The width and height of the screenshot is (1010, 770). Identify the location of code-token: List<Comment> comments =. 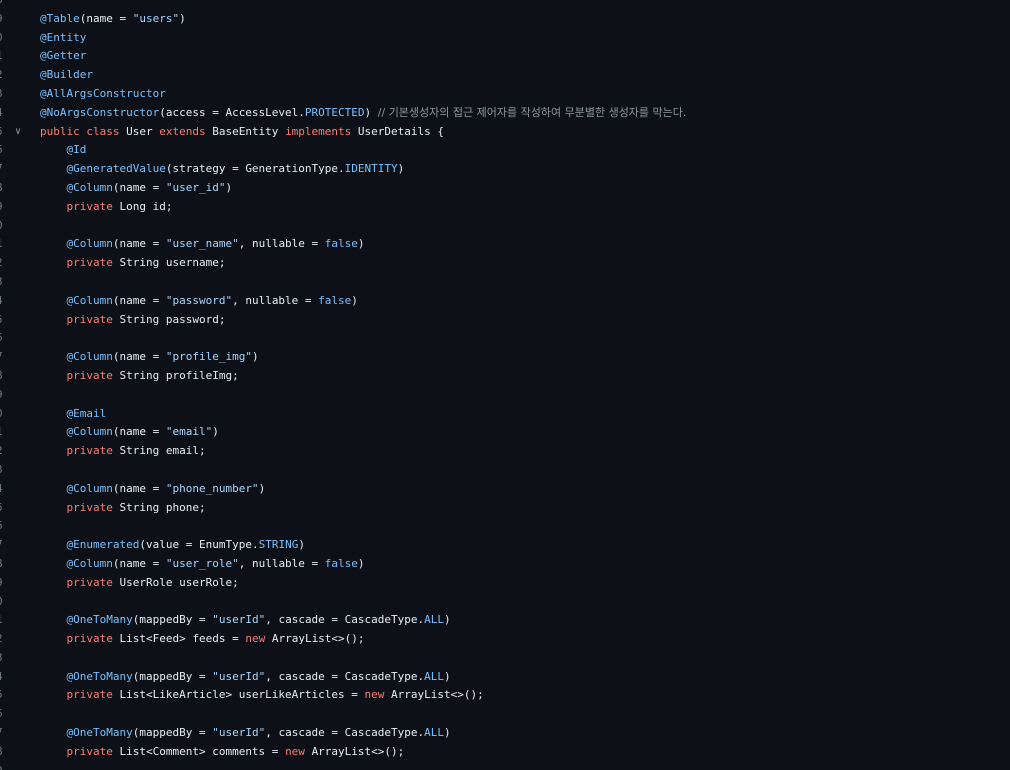
(202, 751).